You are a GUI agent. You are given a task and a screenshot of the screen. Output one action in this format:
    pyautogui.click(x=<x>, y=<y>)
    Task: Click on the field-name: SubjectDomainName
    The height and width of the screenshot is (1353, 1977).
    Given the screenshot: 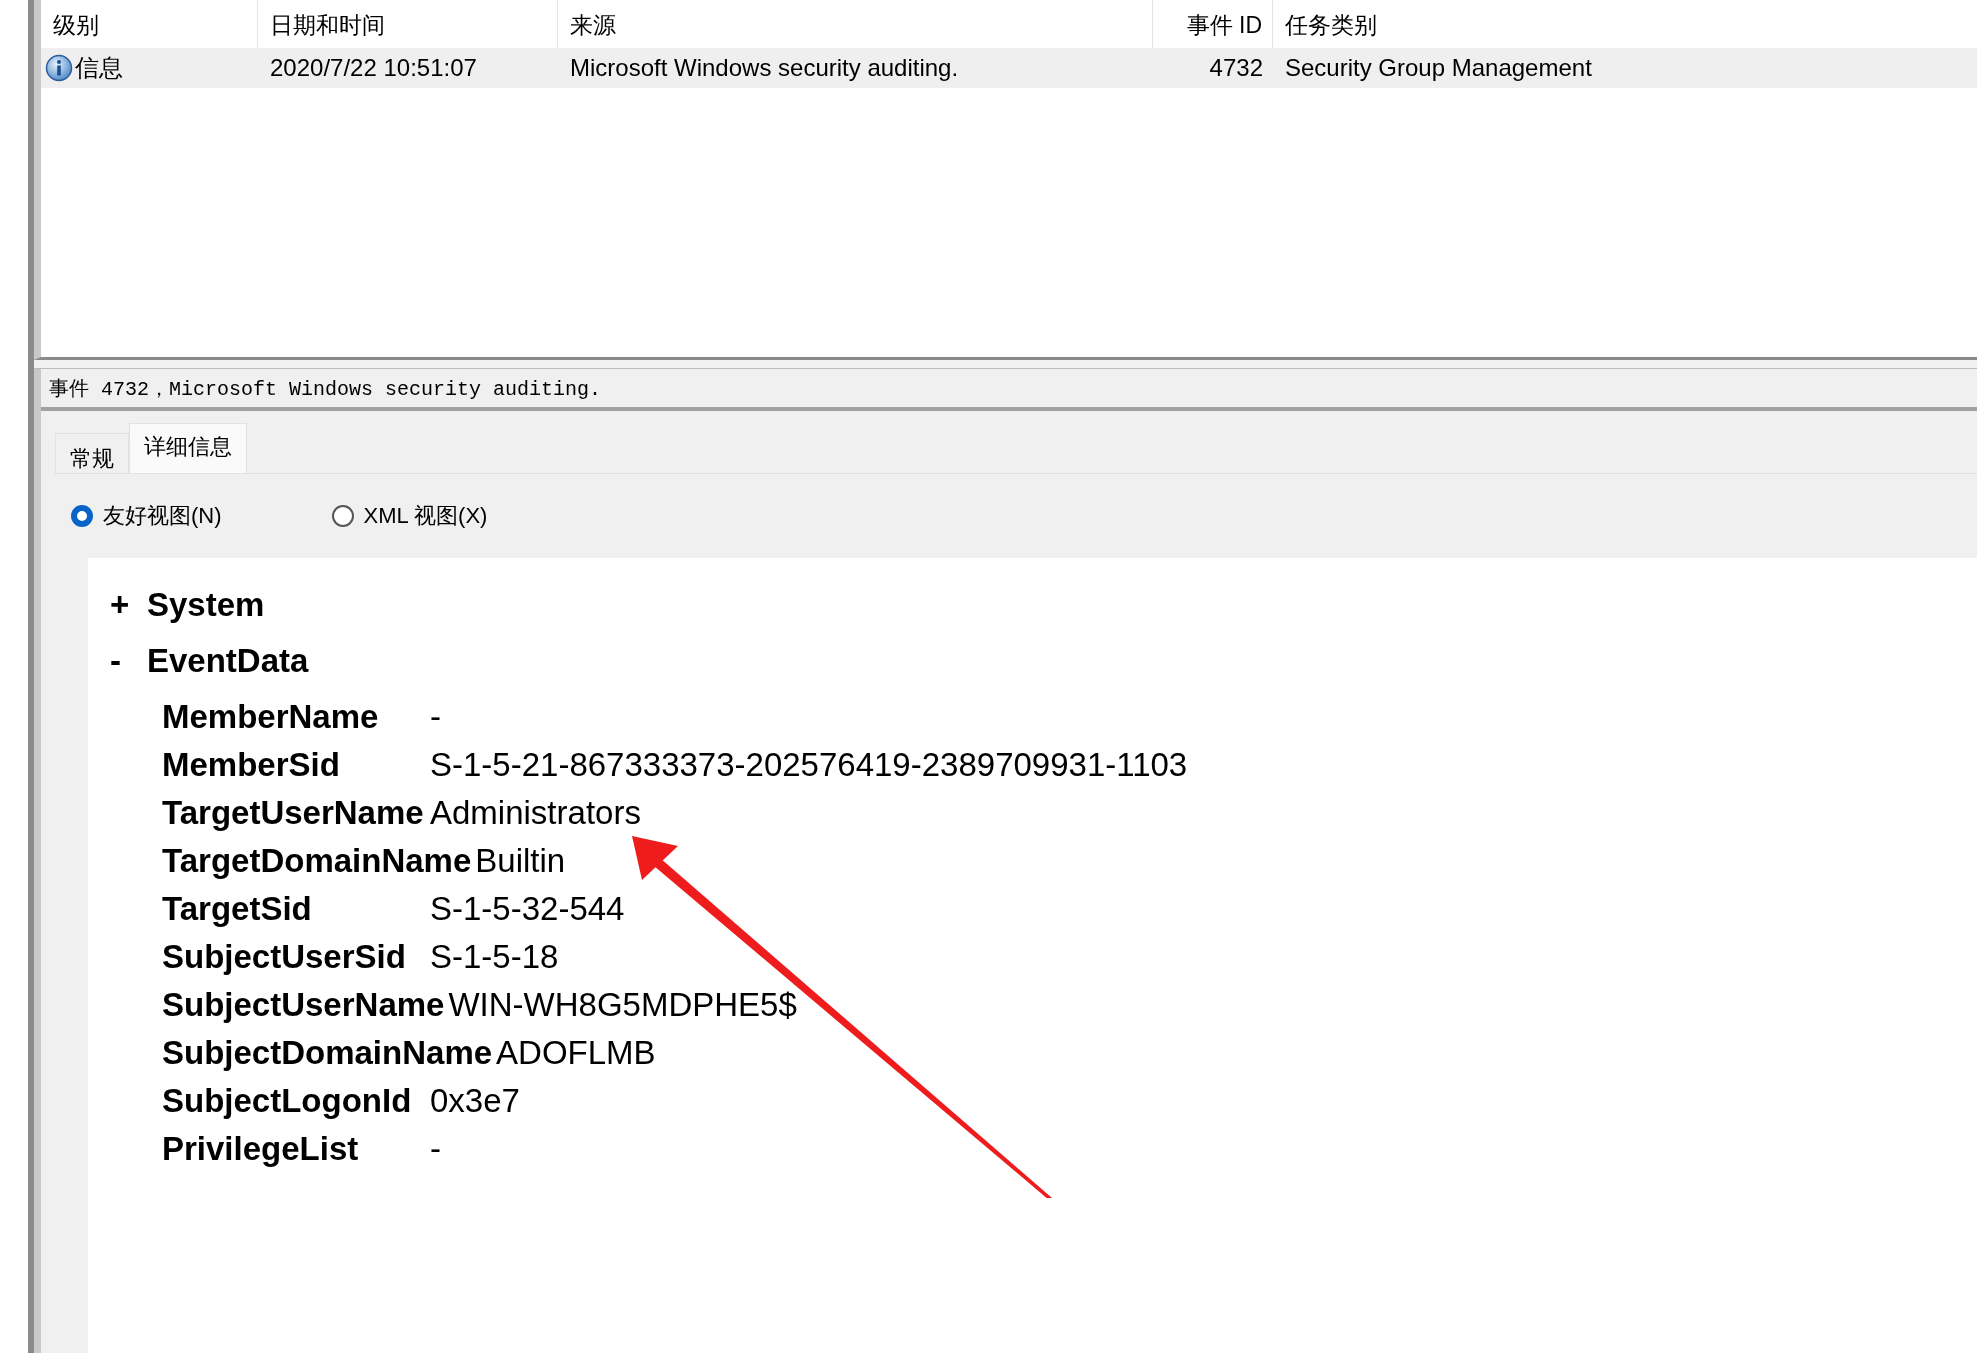 What is the action you would take?
    pyautogui.click(x=328, y=1053)
    